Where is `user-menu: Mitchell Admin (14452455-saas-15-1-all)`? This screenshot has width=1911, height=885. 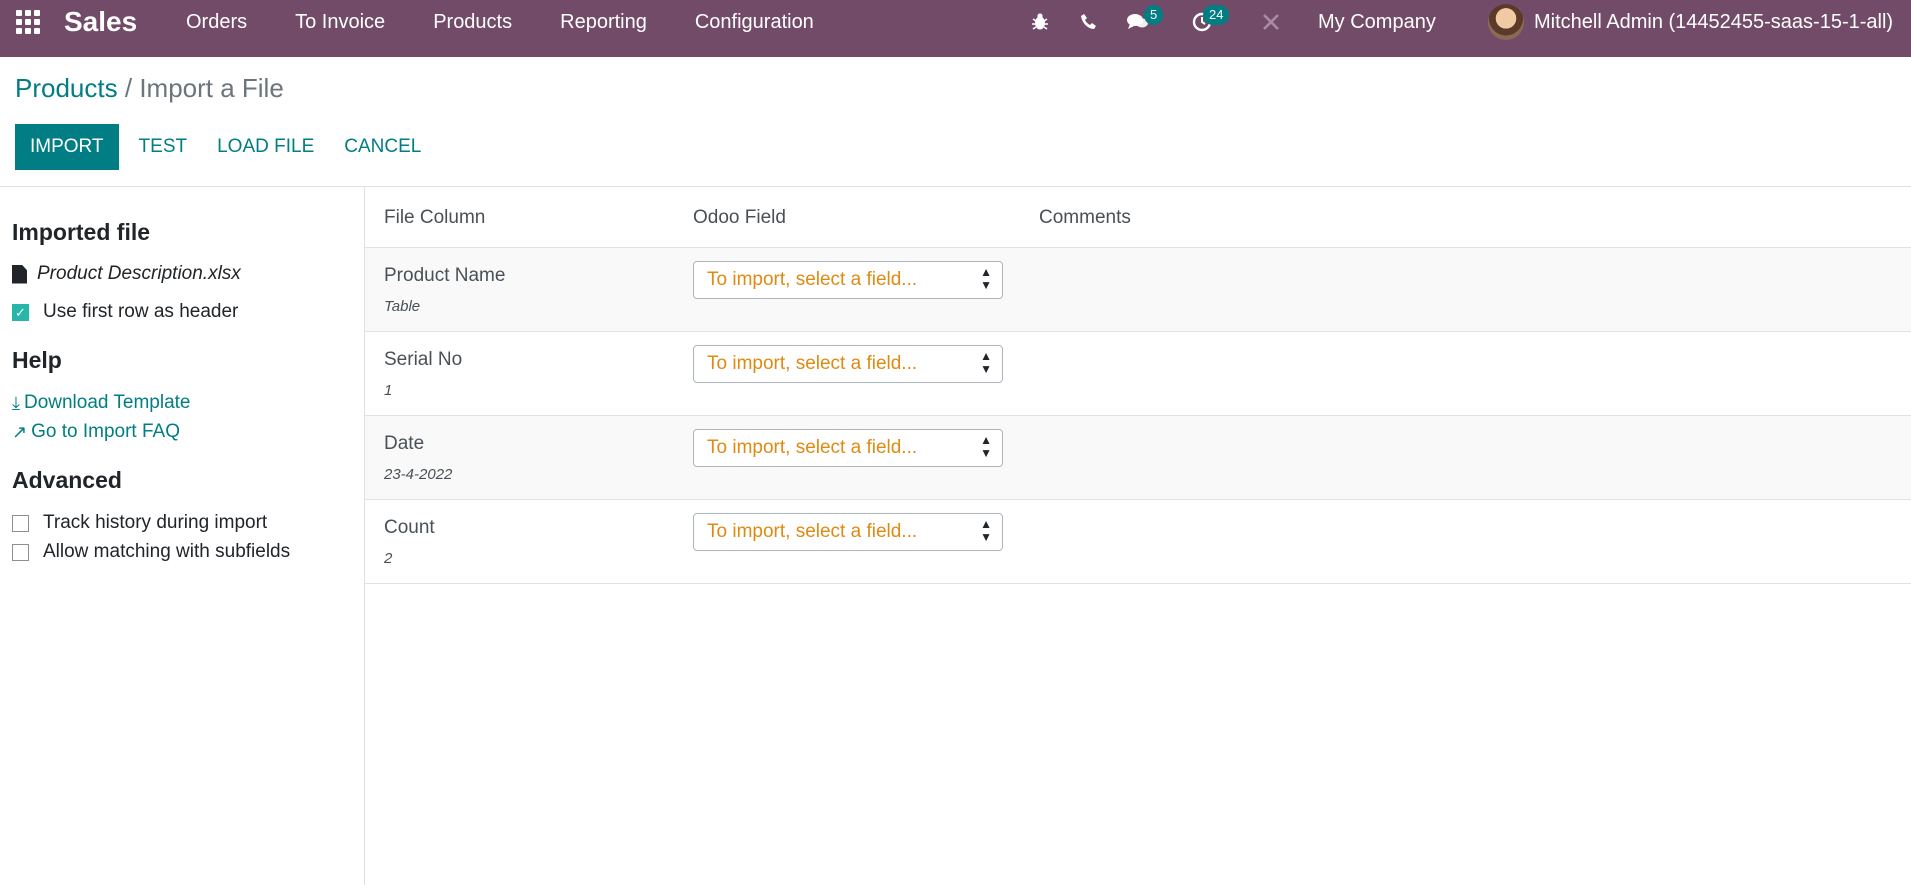 user-menu: Mitchell Admin (14452455-saas-15-1-all) is located at coordinates (1690, 22).